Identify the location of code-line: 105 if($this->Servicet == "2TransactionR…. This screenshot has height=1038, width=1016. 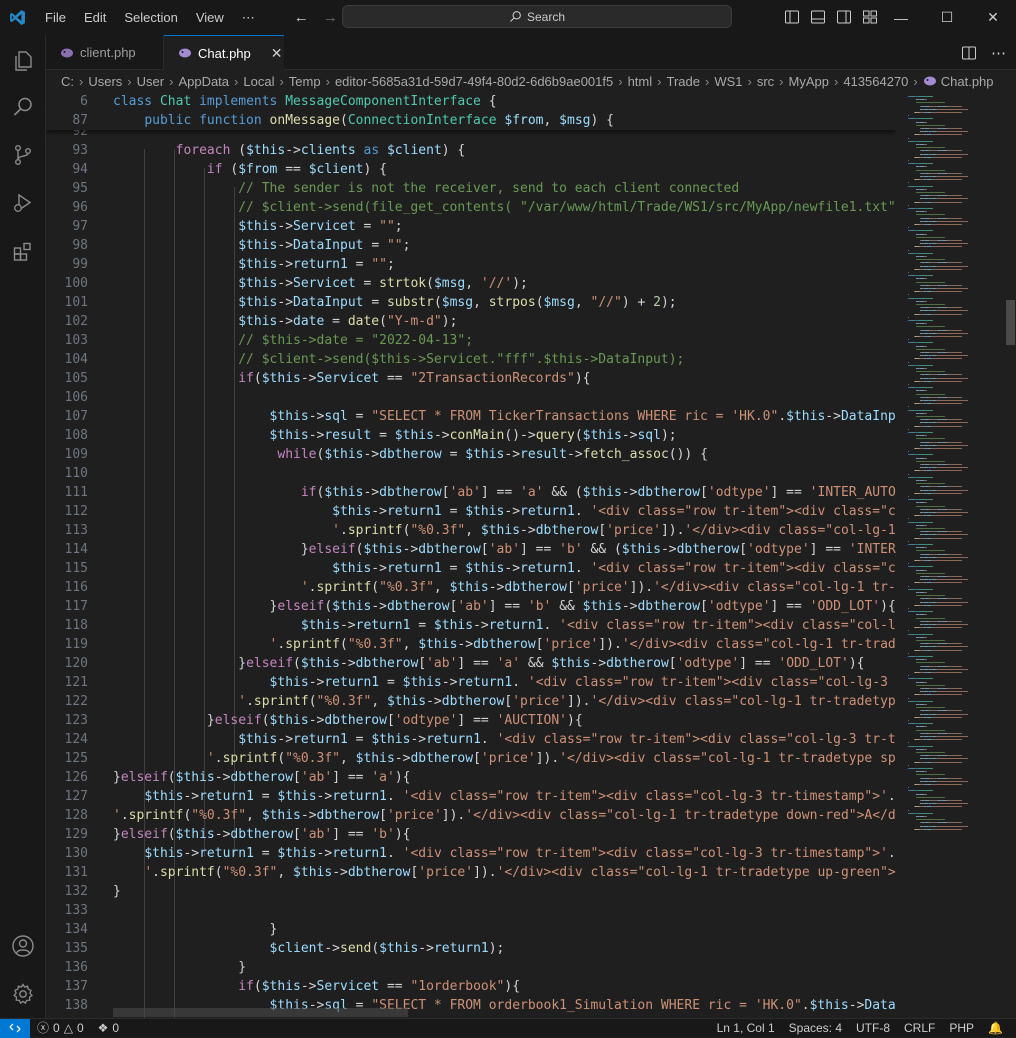
(471, 378).